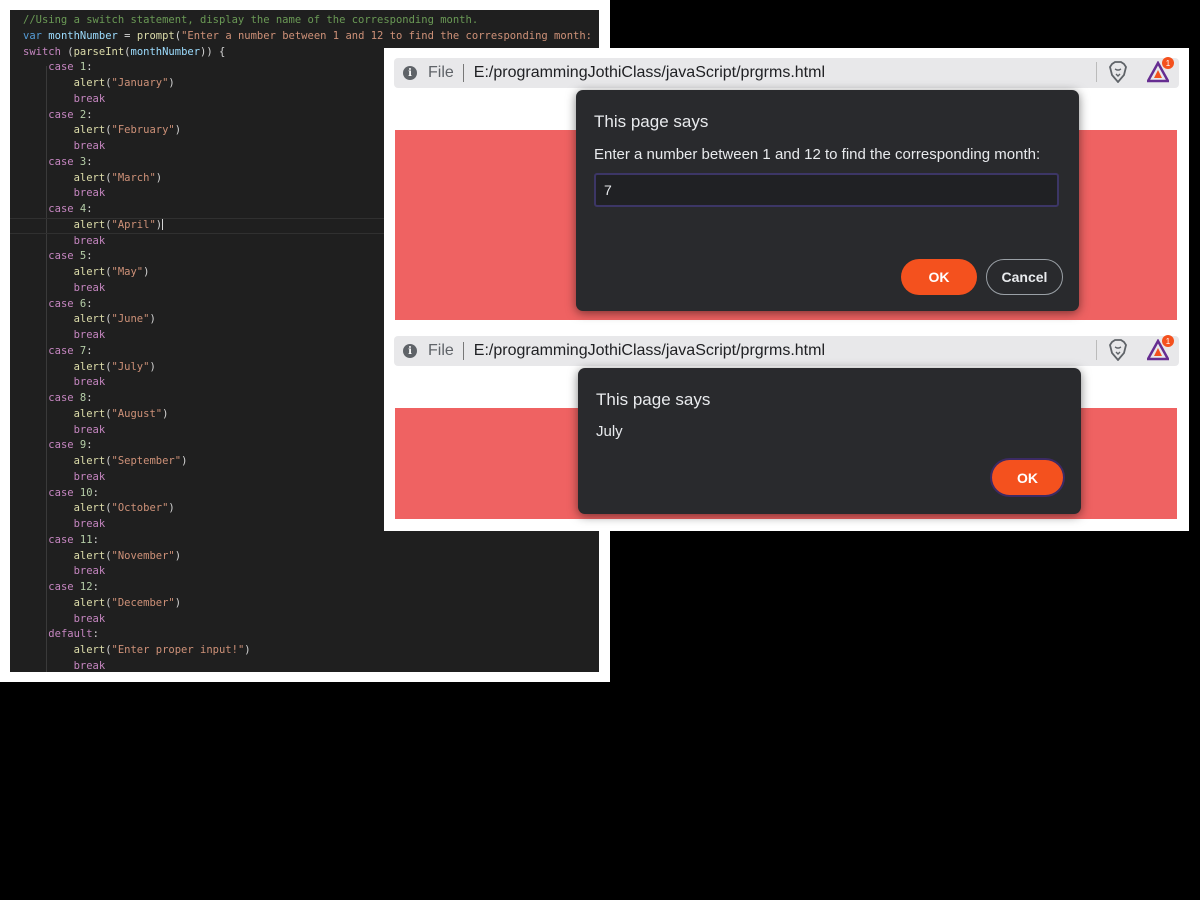 This screenshot has height=900, width=1200. Describe the element at coordinates (826, 190) in the screenshot. I see `prompt-input` at that location.